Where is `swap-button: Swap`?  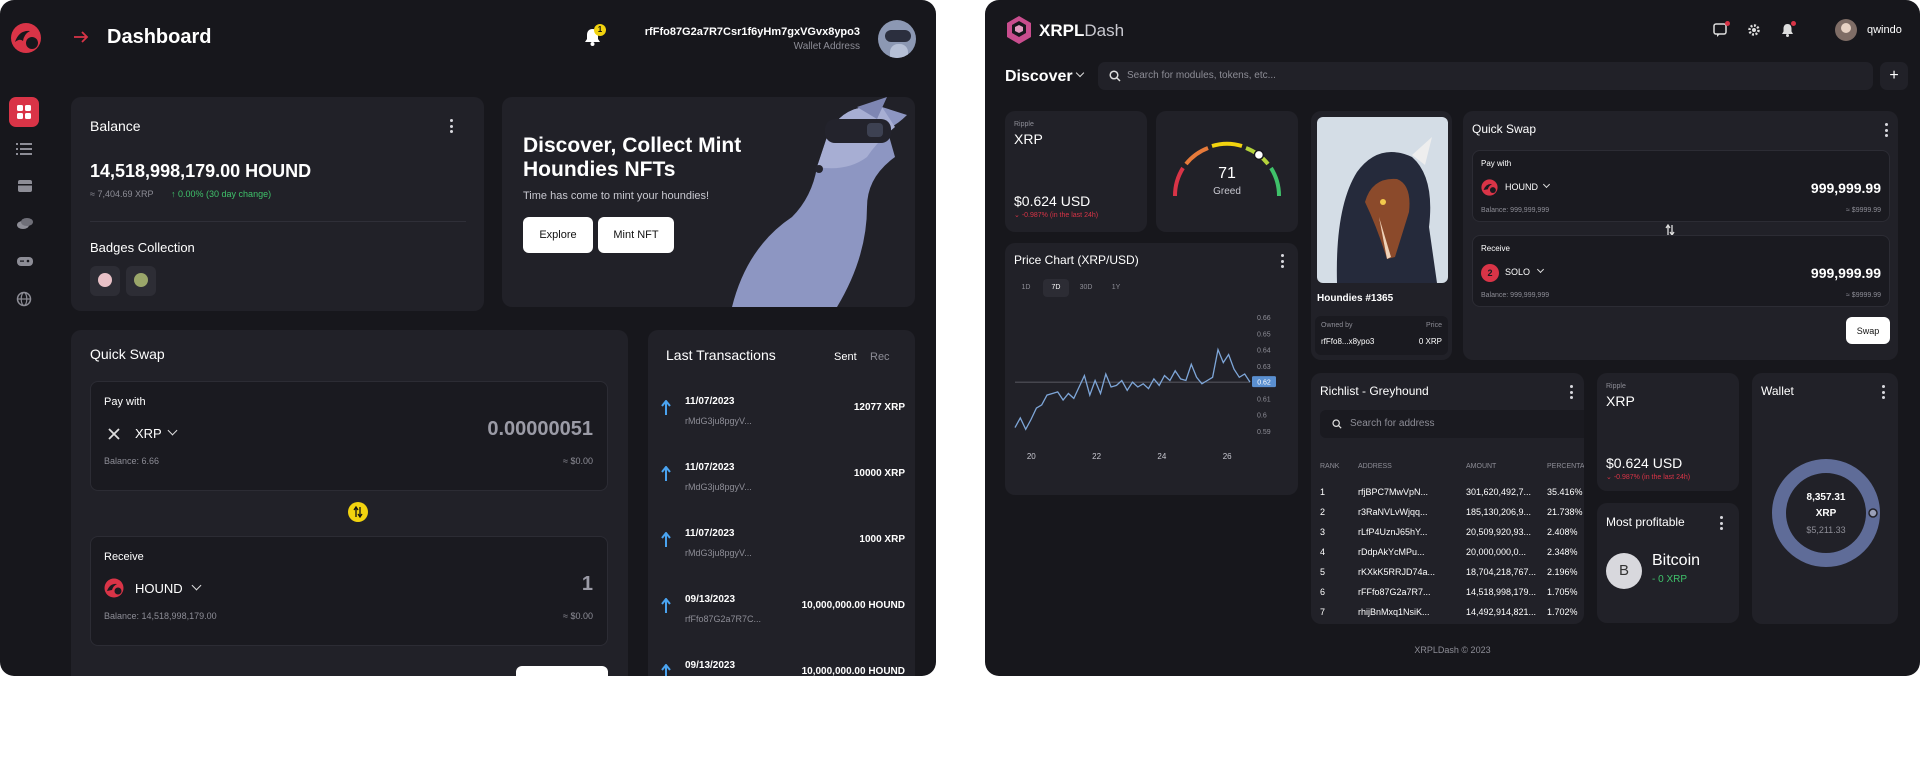
swap-button: Swap is located at coordinates (1868, 330).